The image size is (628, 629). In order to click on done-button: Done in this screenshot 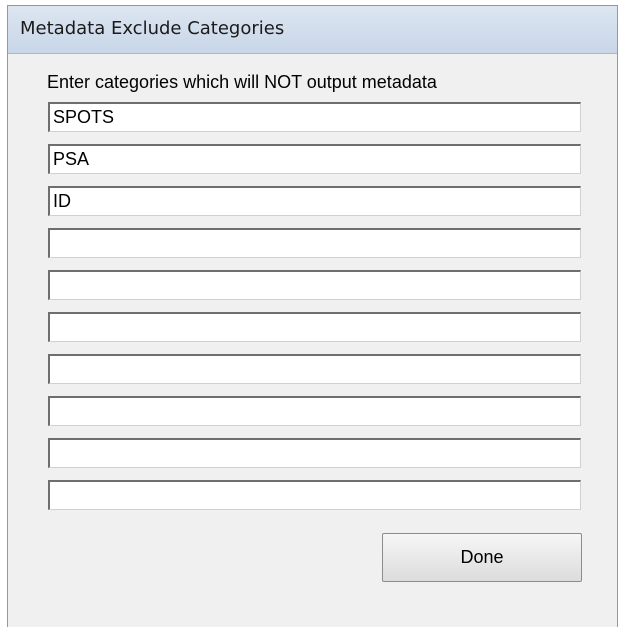, I will do `click(482, 557)`.